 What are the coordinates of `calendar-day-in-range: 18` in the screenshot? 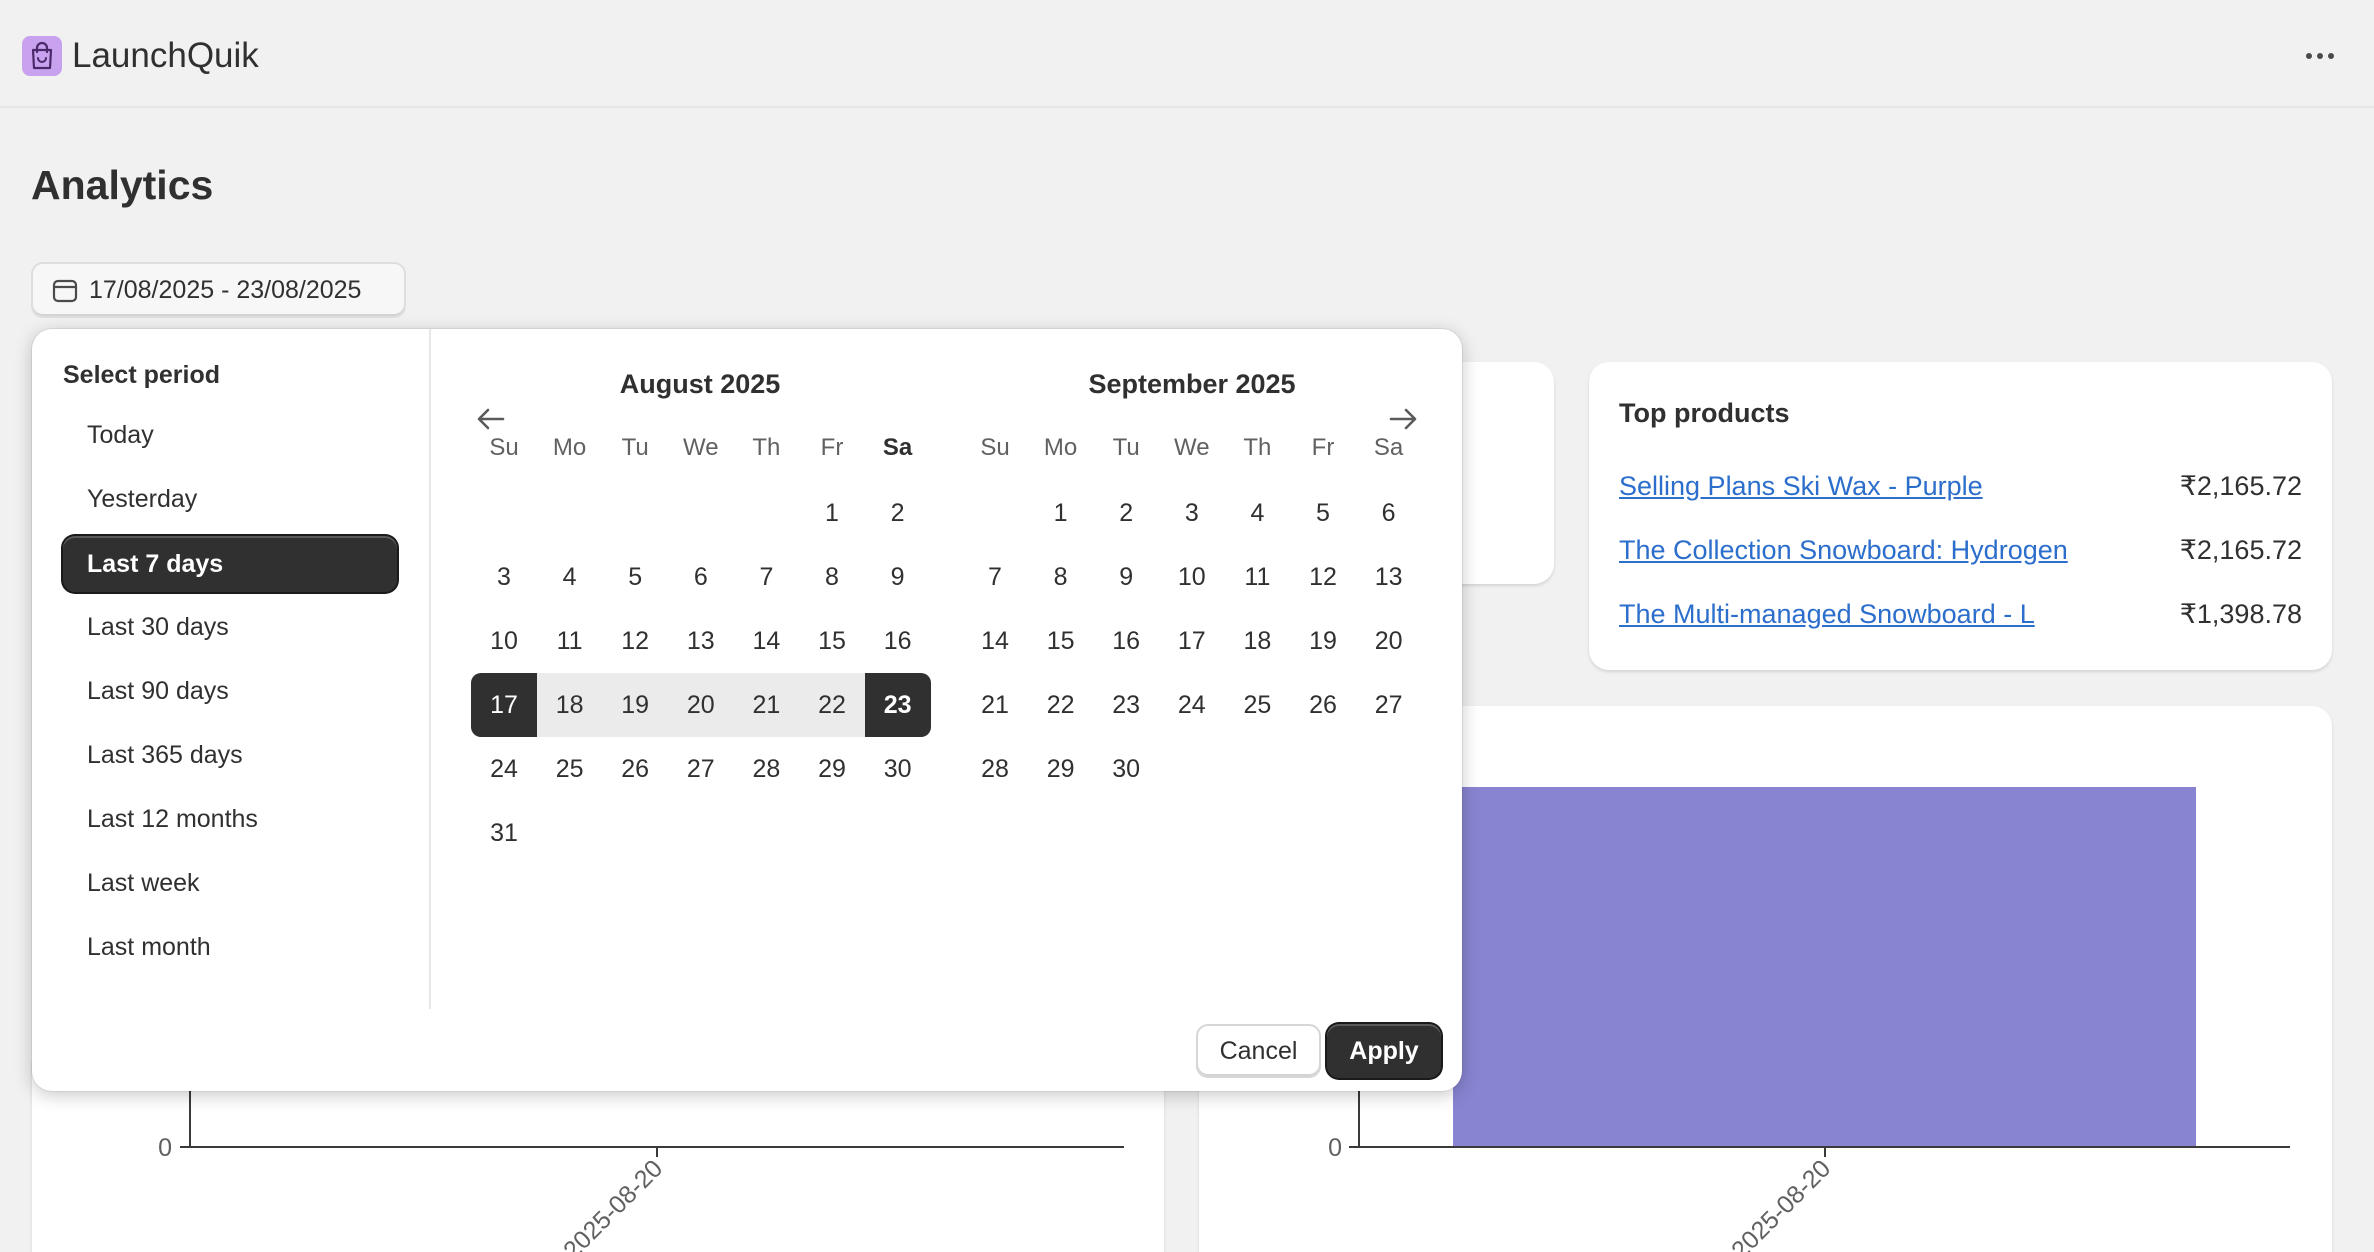 It's located at (569, 705).